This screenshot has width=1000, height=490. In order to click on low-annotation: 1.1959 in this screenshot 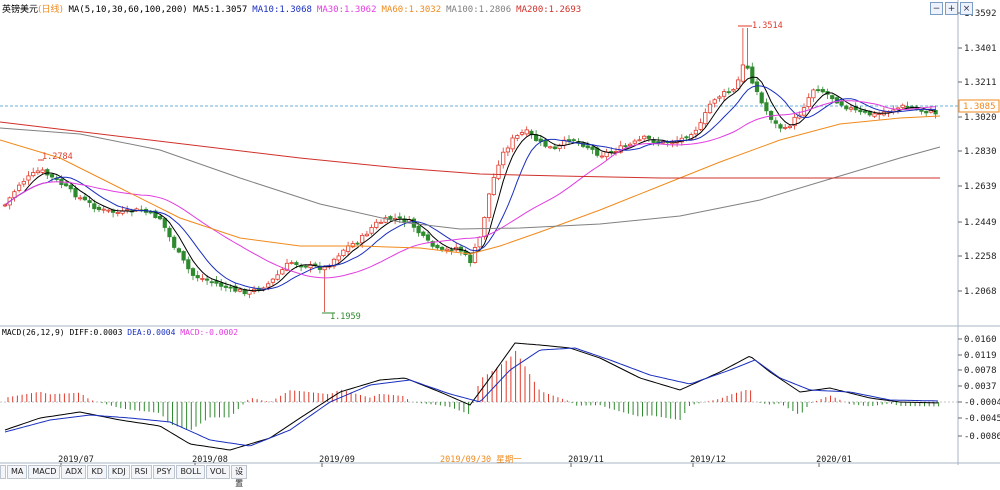, I will do `click(345, 317)`.